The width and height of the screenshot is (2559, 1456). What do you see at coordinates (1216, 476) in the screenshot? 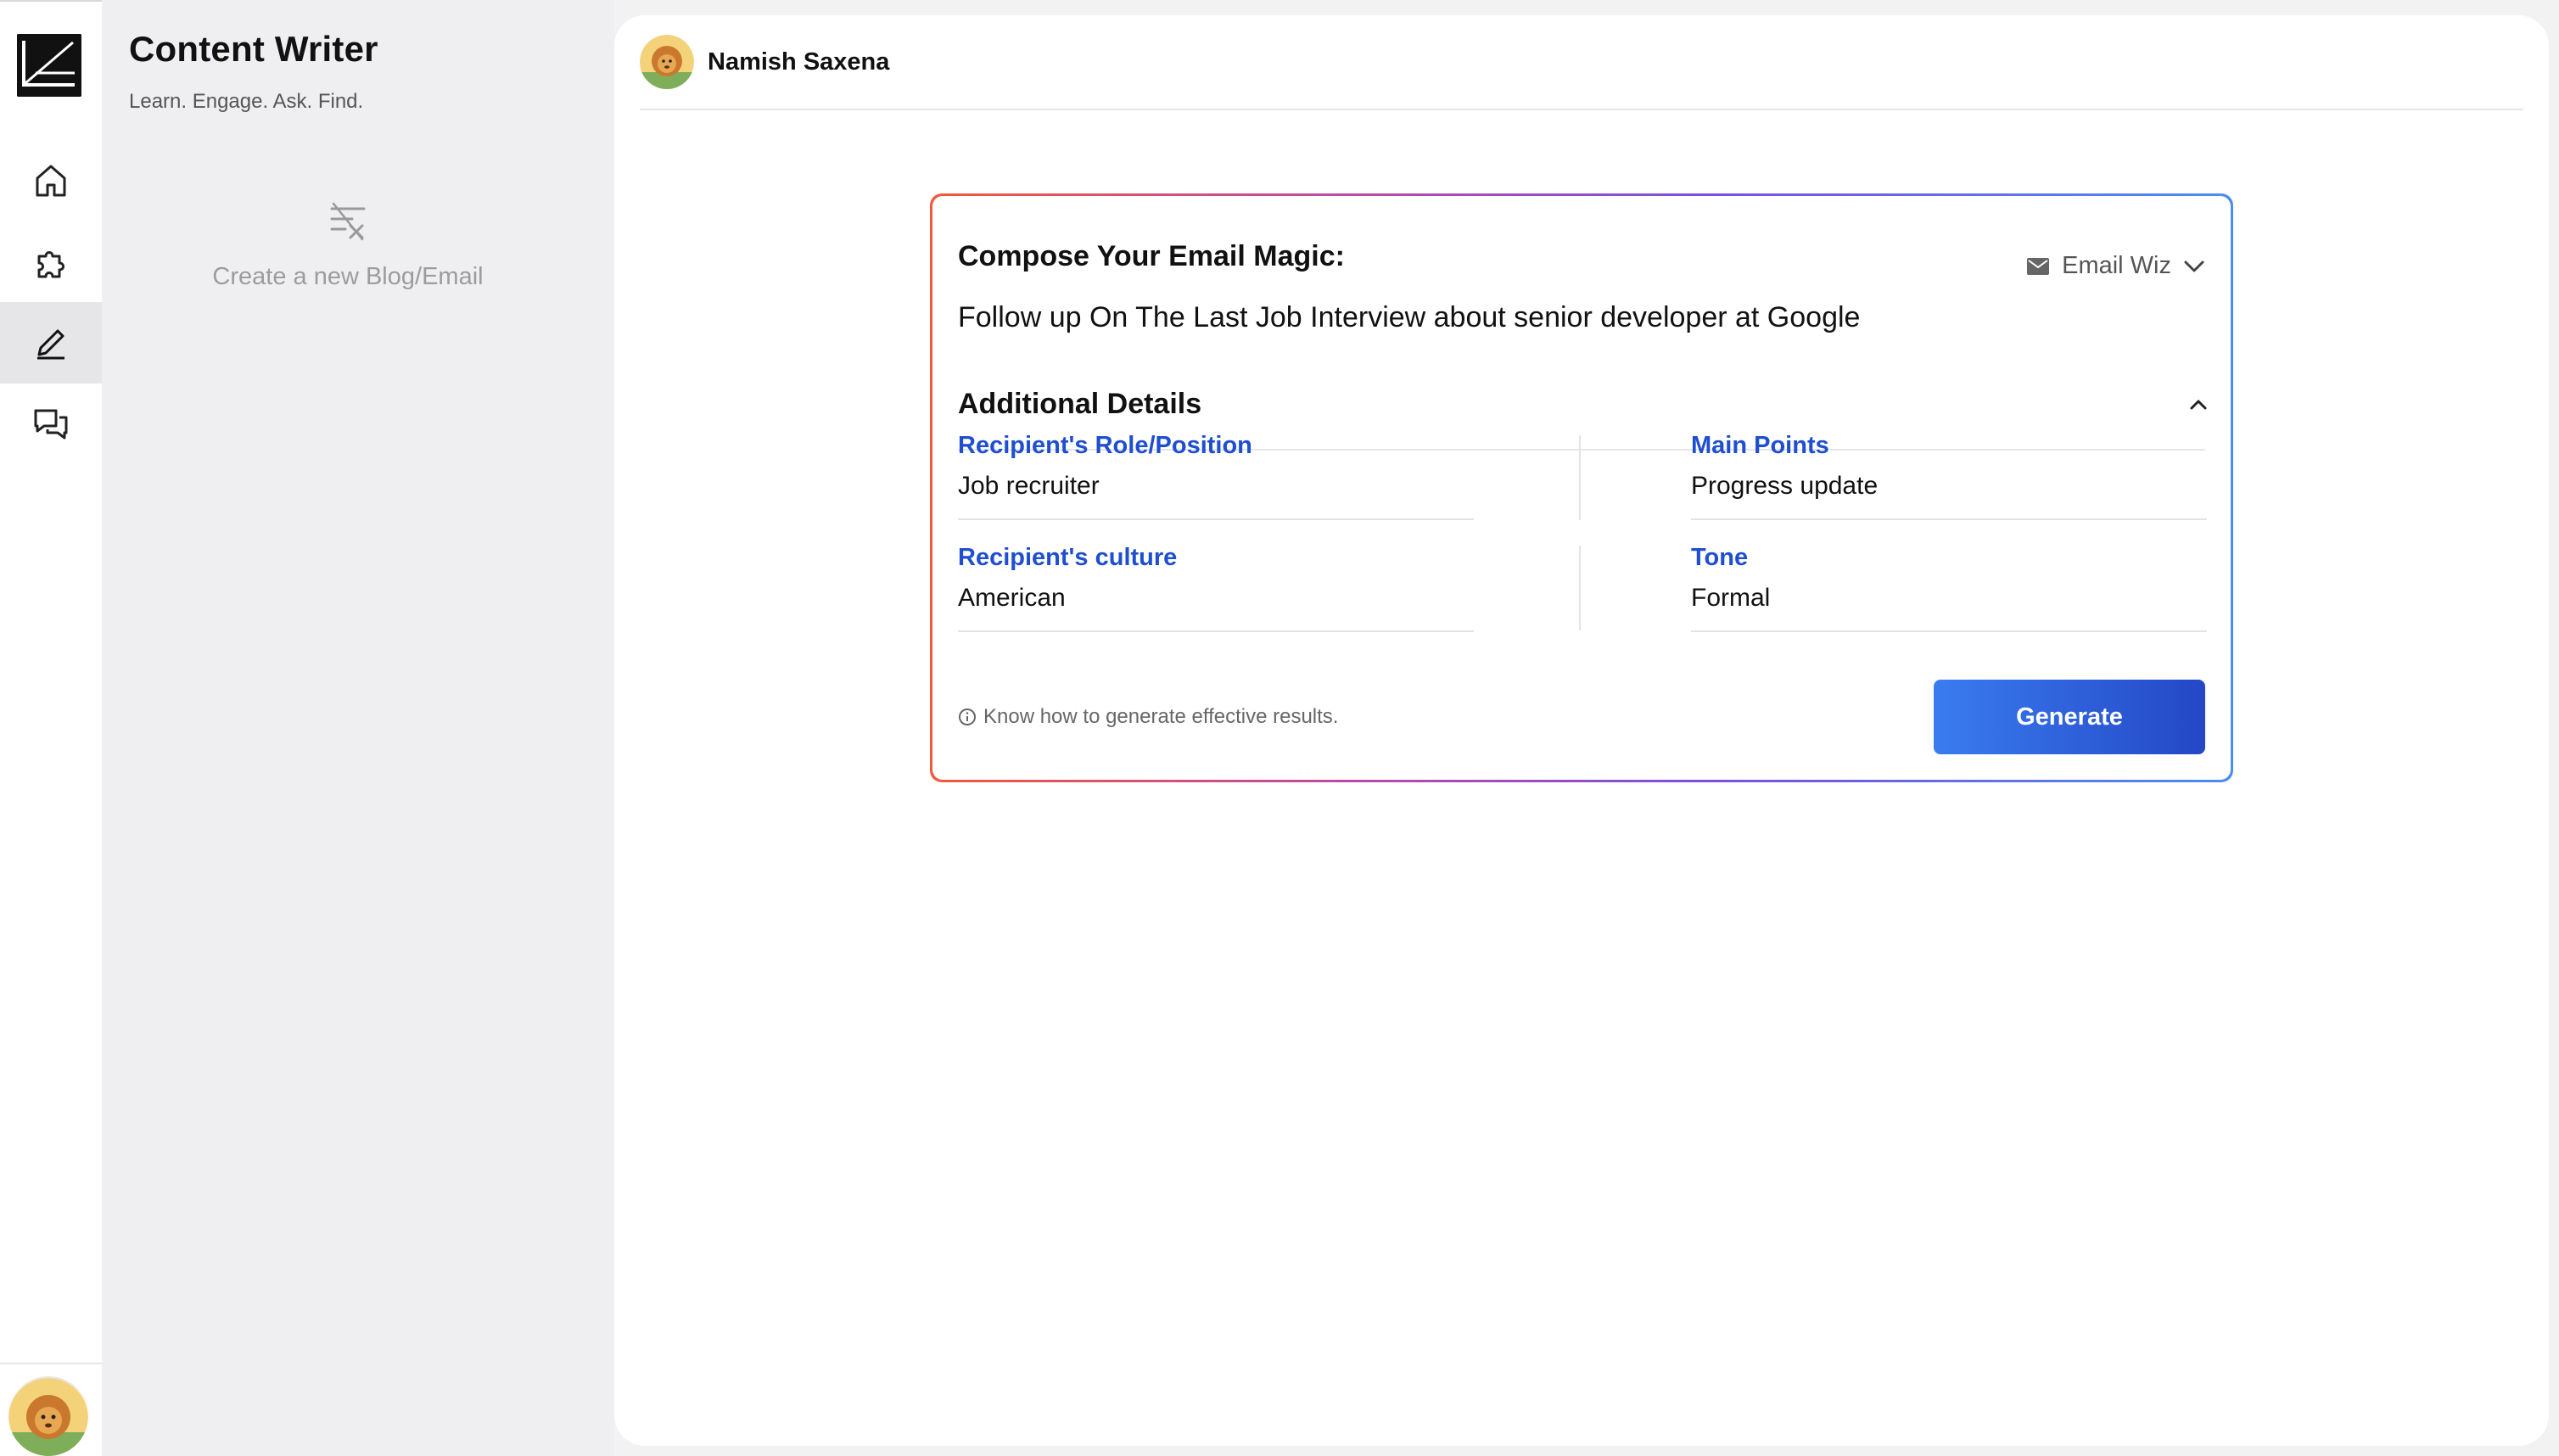
I see `field-recipient-role: Recipient's Role/Position Job recruiter` at bounding box center [1216, 476].